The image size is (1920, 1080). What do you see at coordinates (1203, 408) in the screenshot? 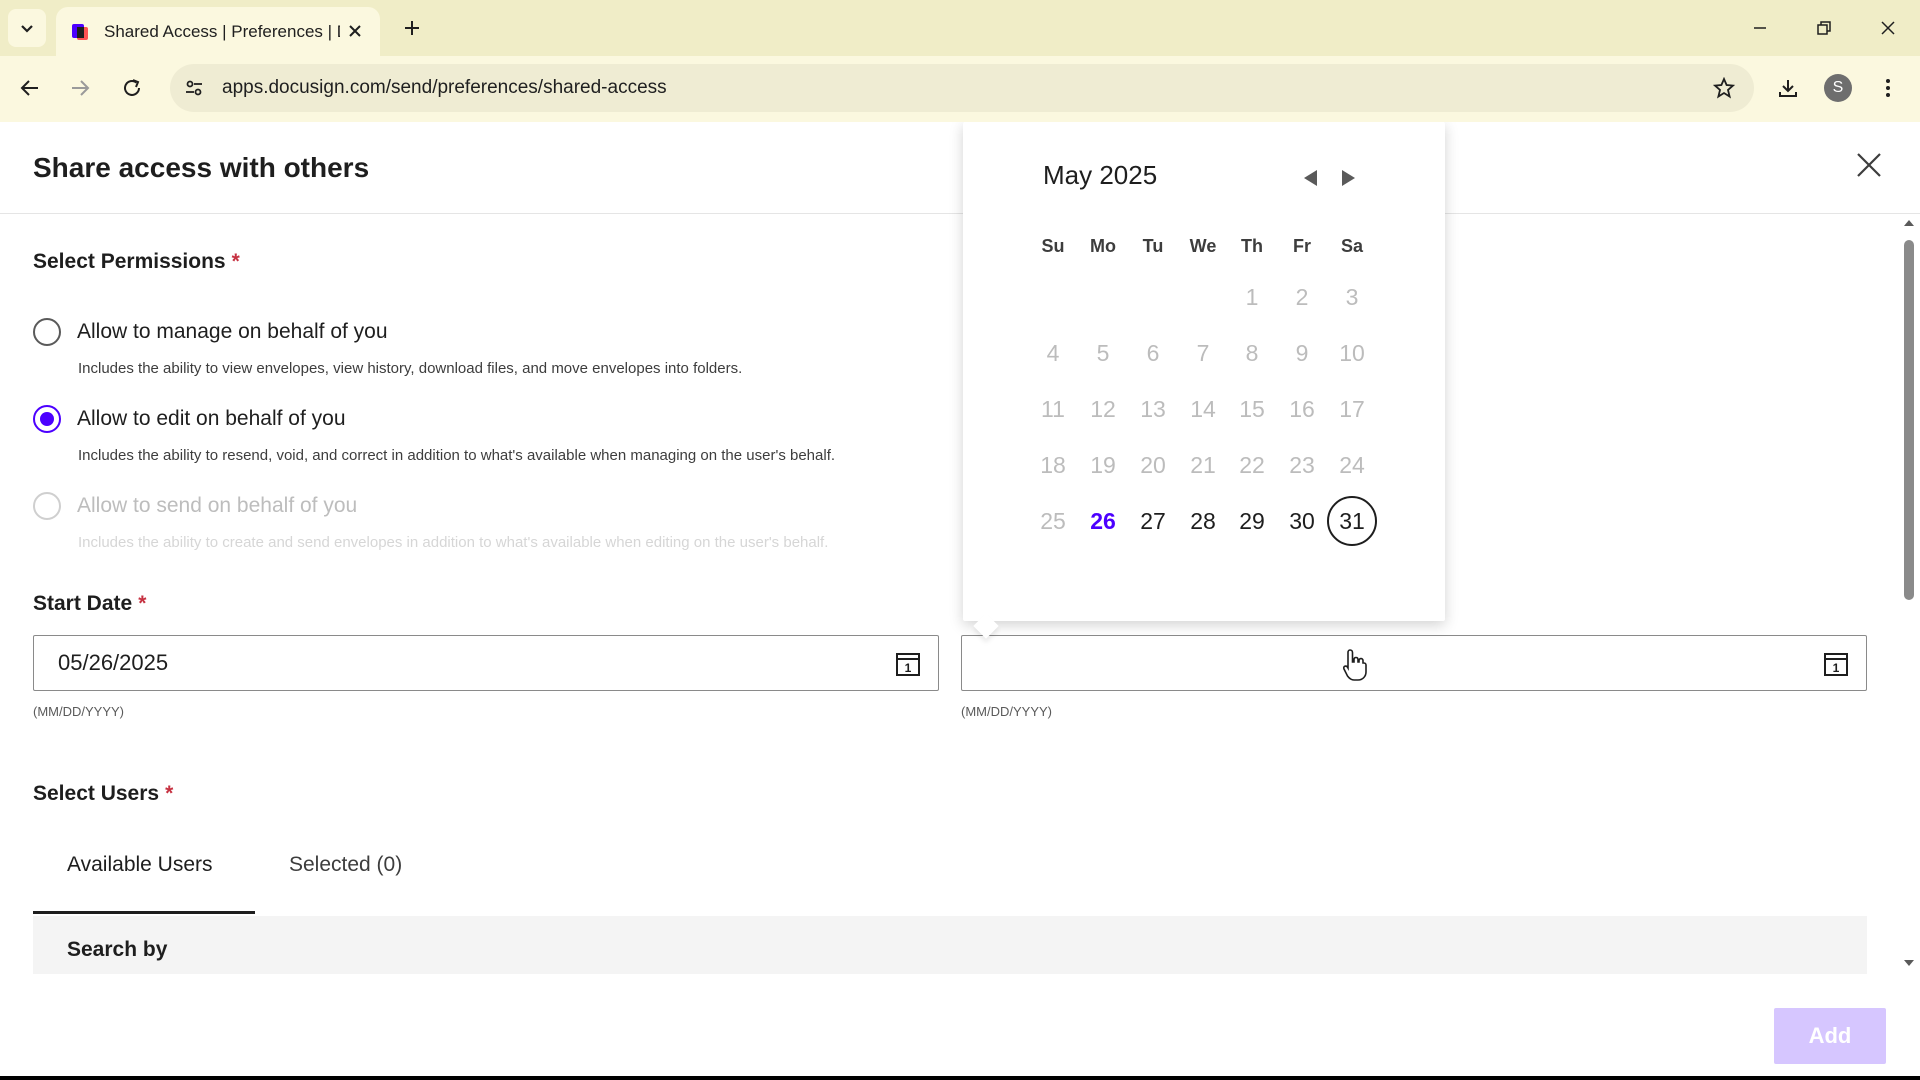
I see `calendar-day: 14` at bounding box center [1203, 408].